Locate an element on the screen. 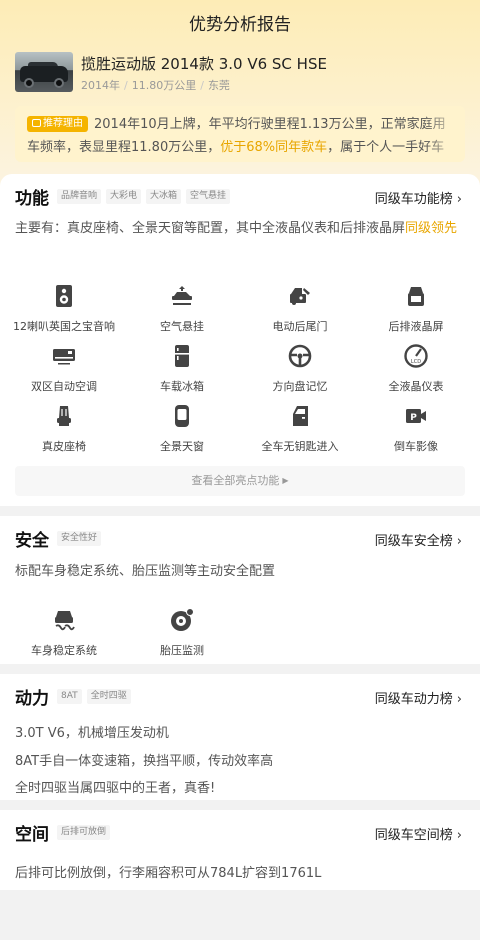  svg-text: LCD is located at coordinates (416, 362).